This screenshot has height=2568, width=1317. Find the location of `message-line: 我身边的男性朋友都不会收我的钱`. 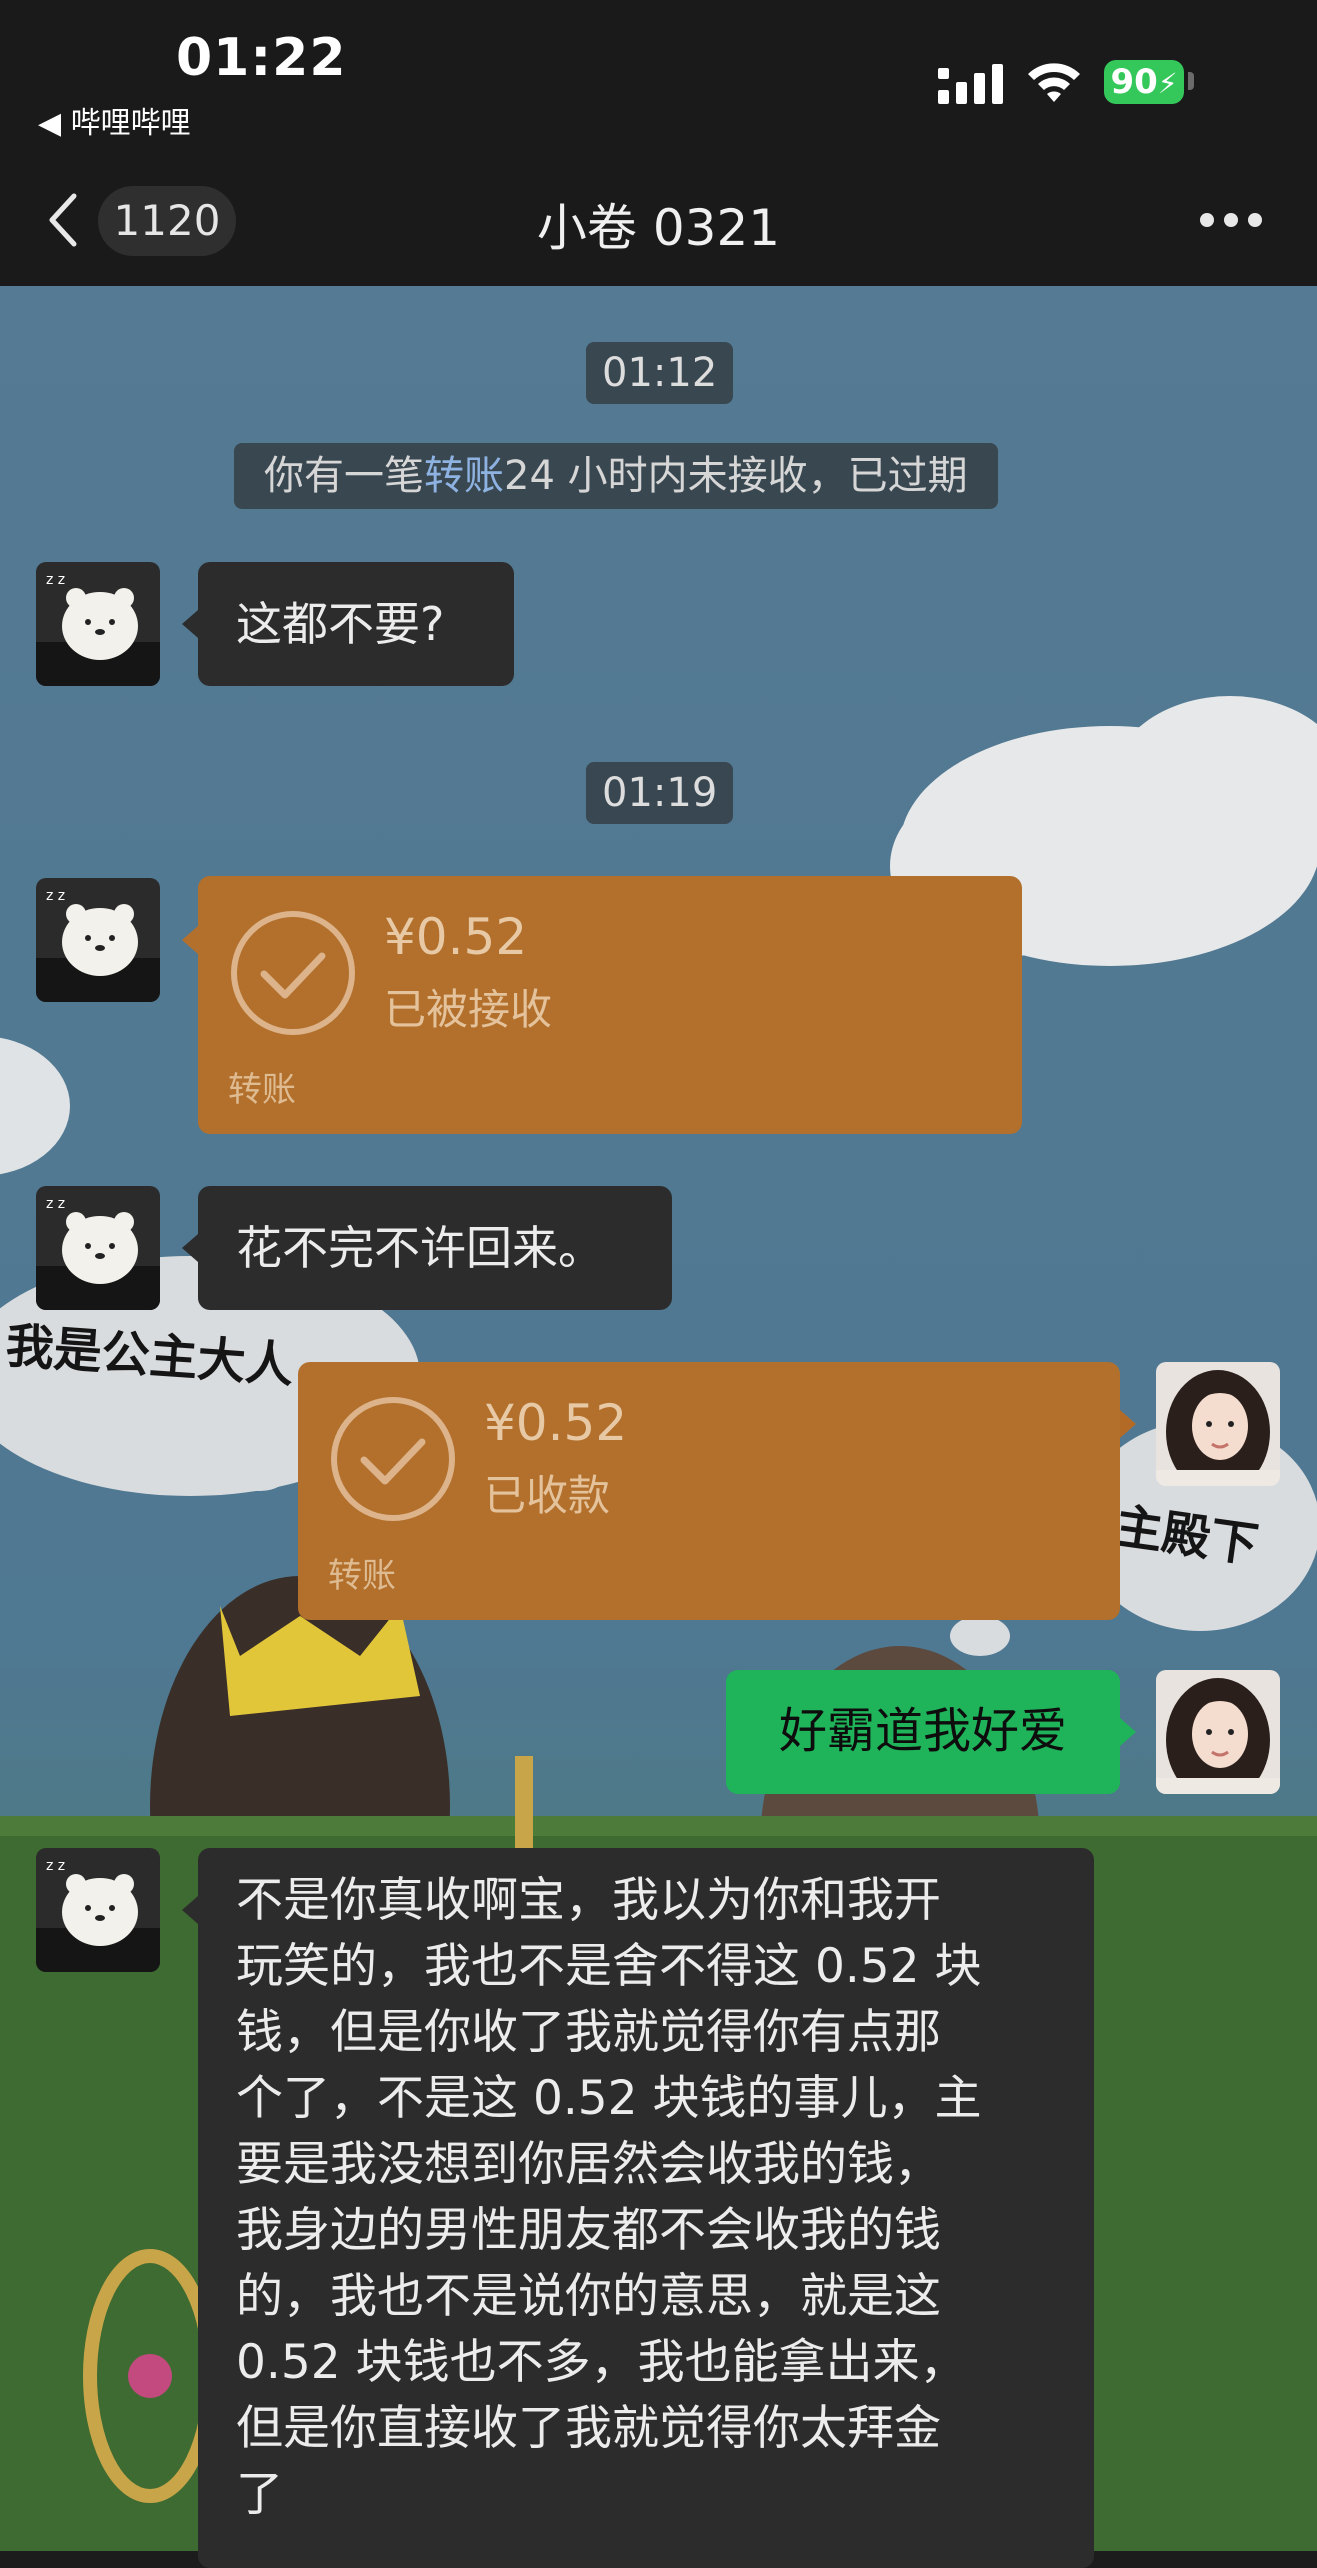

message-line: 我身边的男性朋友都不会收我的钱 is located at coordinates (588, 2230).